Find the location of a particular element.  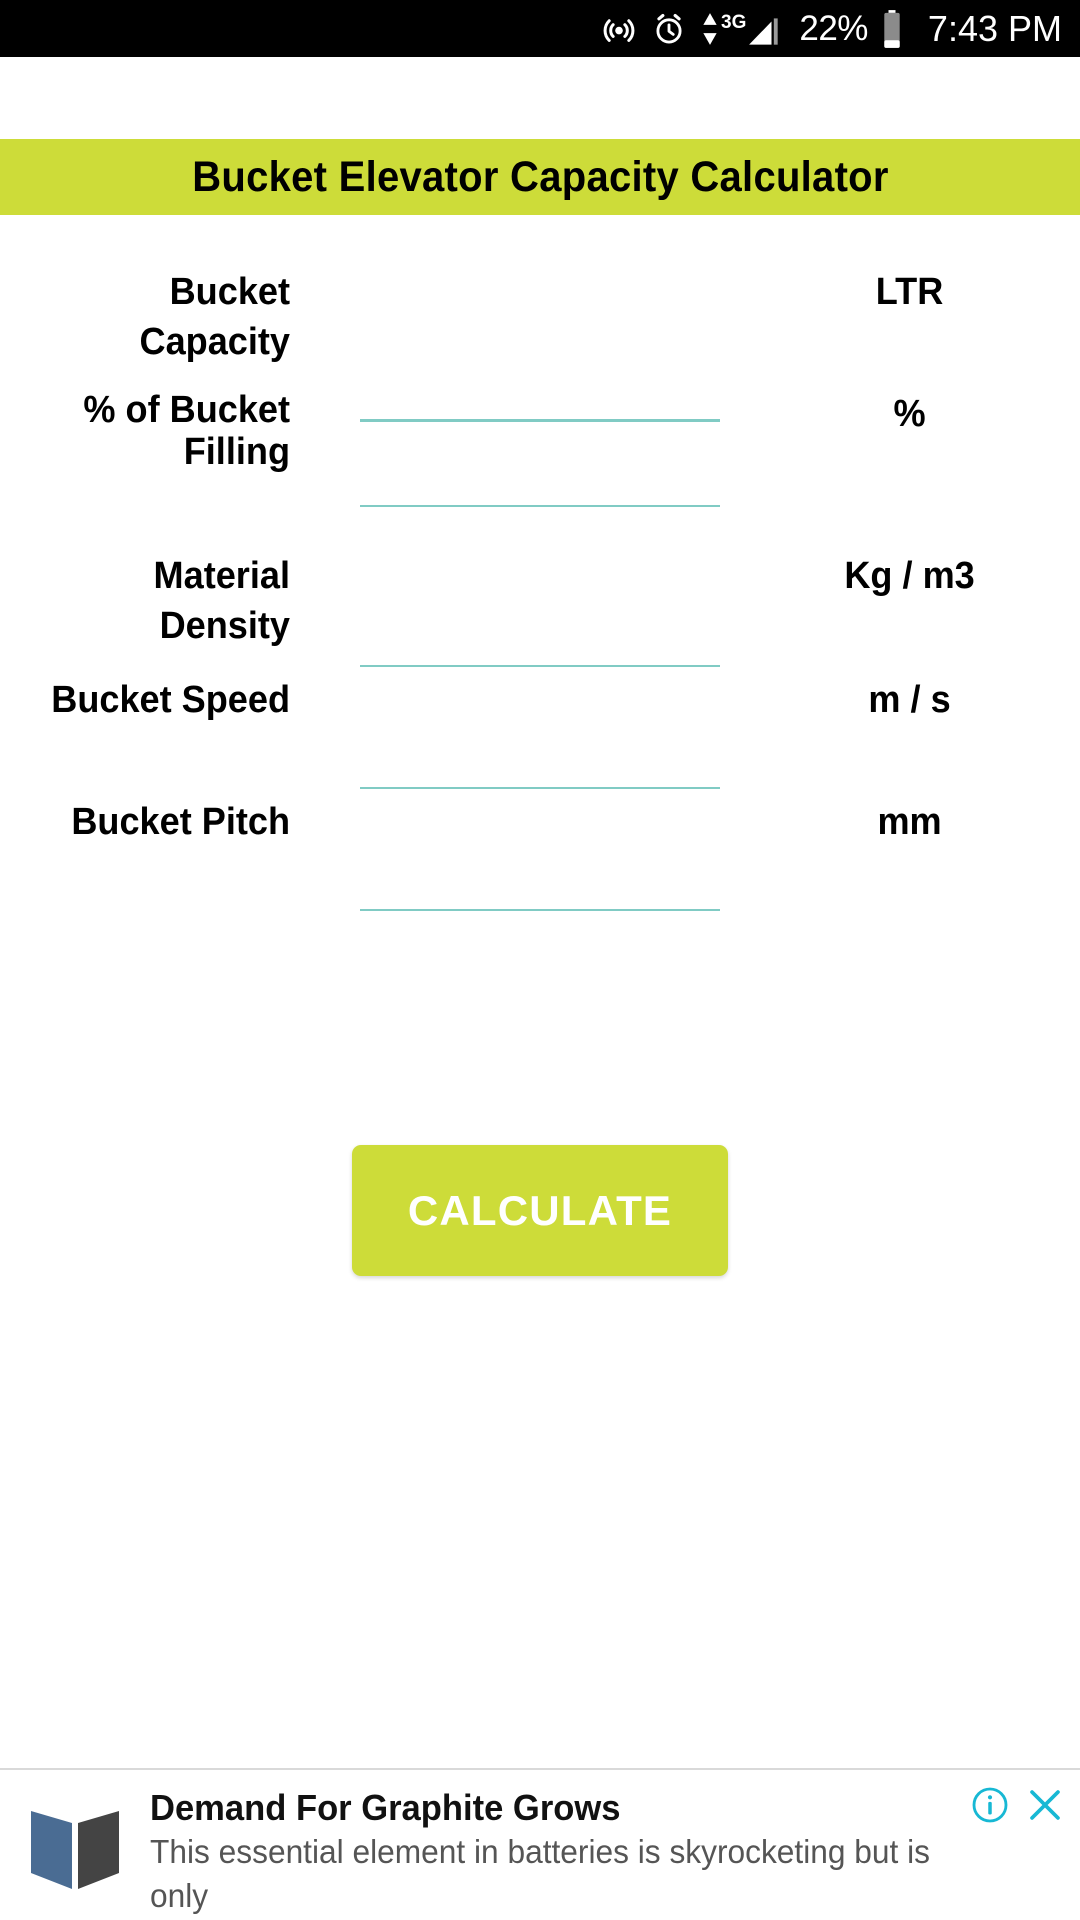

info-icon is located at coordinates (990, 1805).